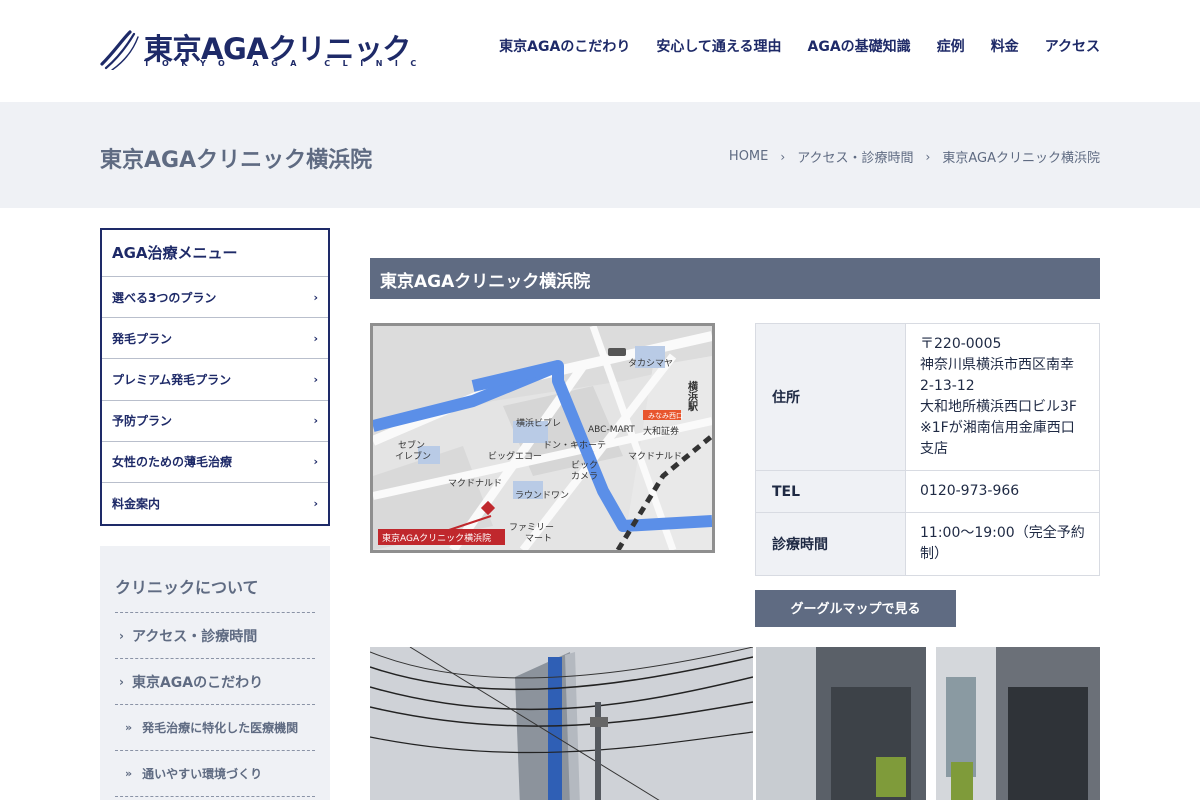  Describe the element at coordinates (258, 49) in the screenshot. I see `site-logo: 東京AGAクリニック TOKYO AGA CLINIC` at that location.